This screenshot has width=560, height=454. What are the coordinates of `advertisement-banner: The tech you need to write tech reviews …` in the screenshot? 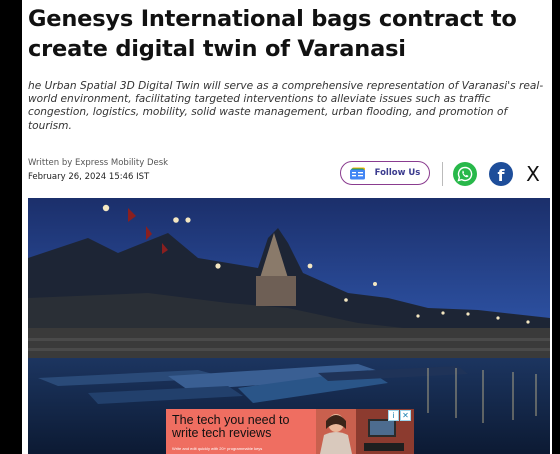 It's located at (290, 431).